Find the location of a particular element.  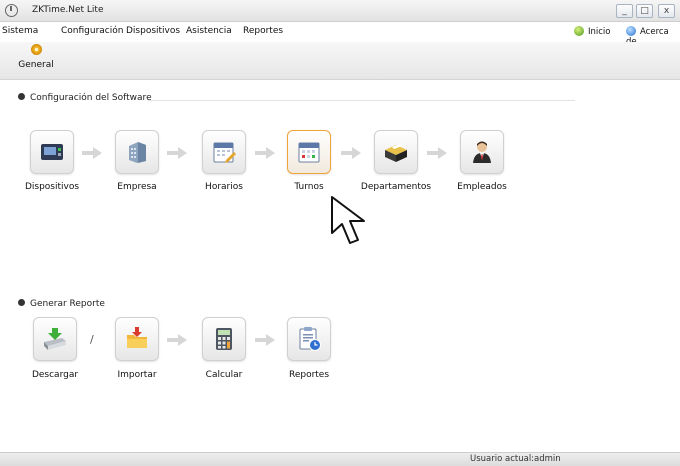

calculator-icon is located at coordinates (224, 339).